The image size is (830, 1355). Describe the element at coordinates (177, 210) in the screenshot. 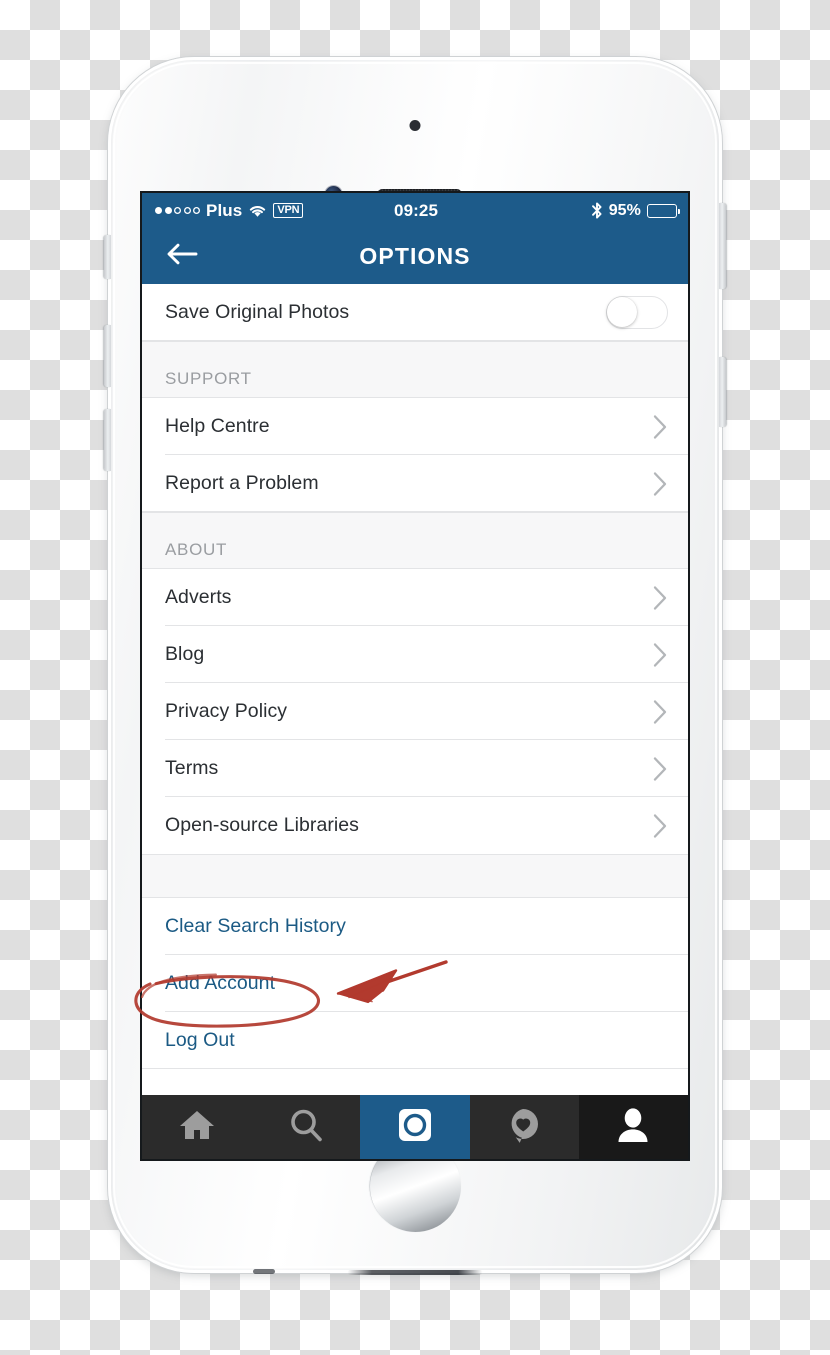

I see `signal-strength-icon` at that location.